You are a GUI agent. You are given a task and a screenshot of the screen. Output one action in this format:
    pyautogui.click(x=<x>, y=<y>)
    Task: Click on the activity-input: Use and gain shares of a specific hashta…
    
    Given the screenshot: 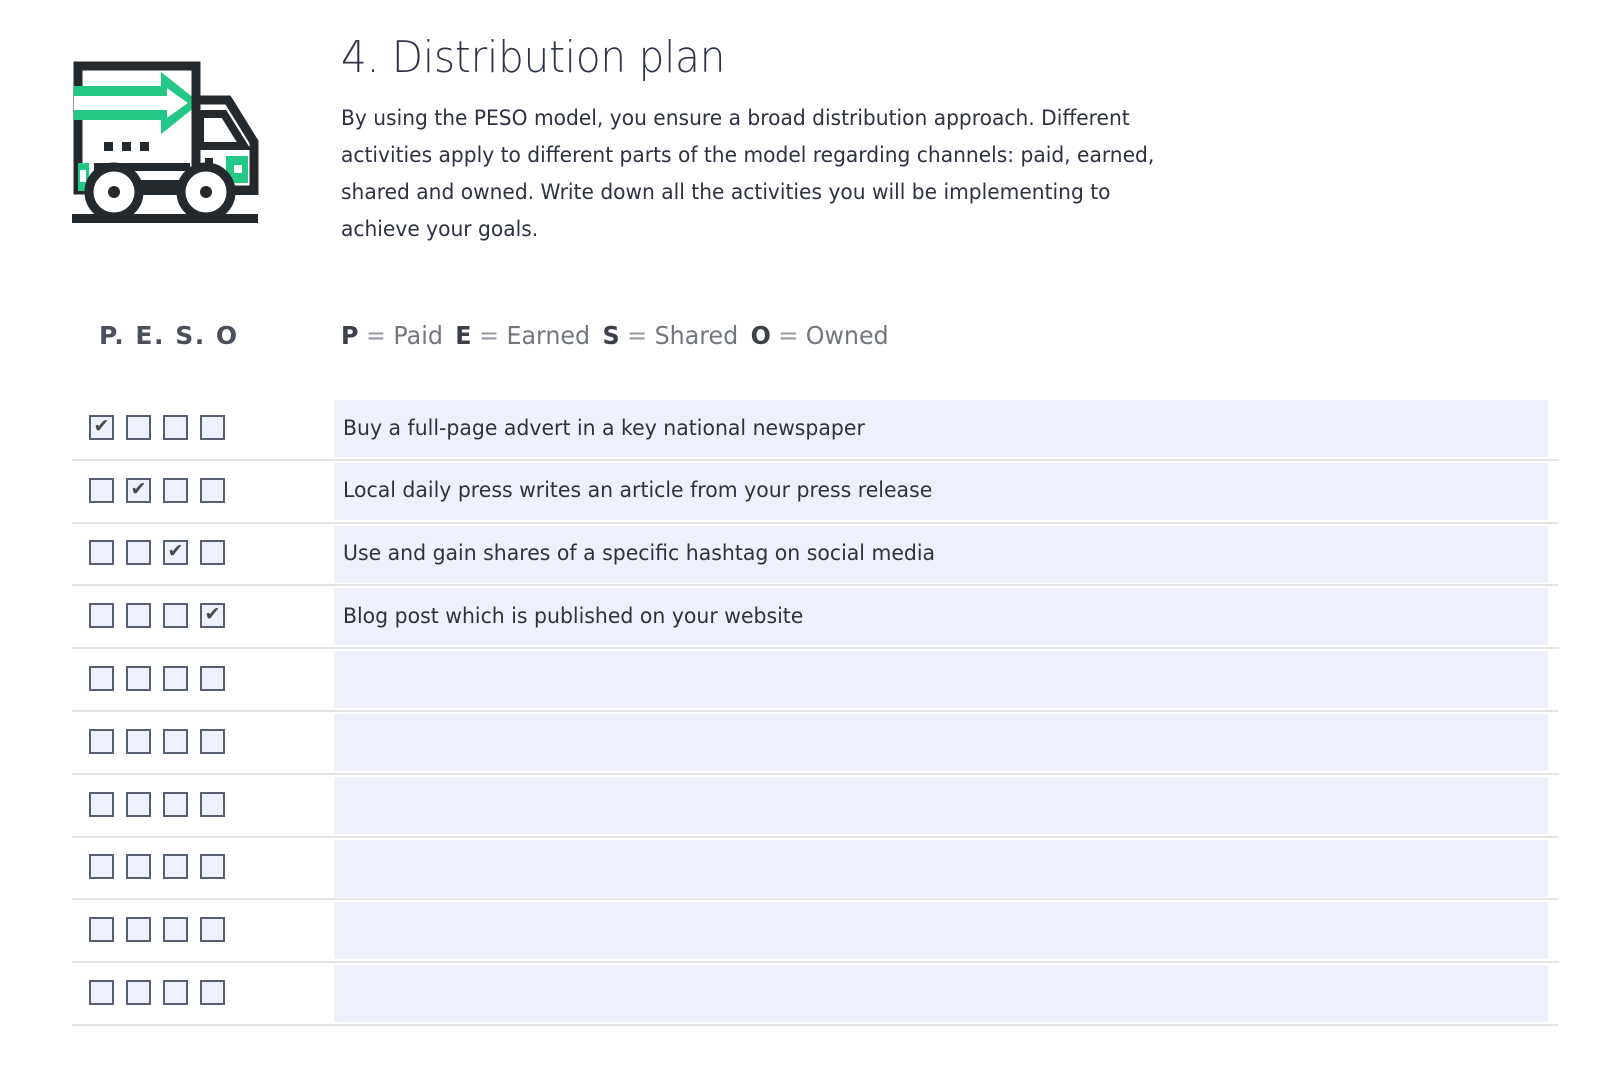 What is the action you would take?
    pyautogui.click(x=941, y=554)
    